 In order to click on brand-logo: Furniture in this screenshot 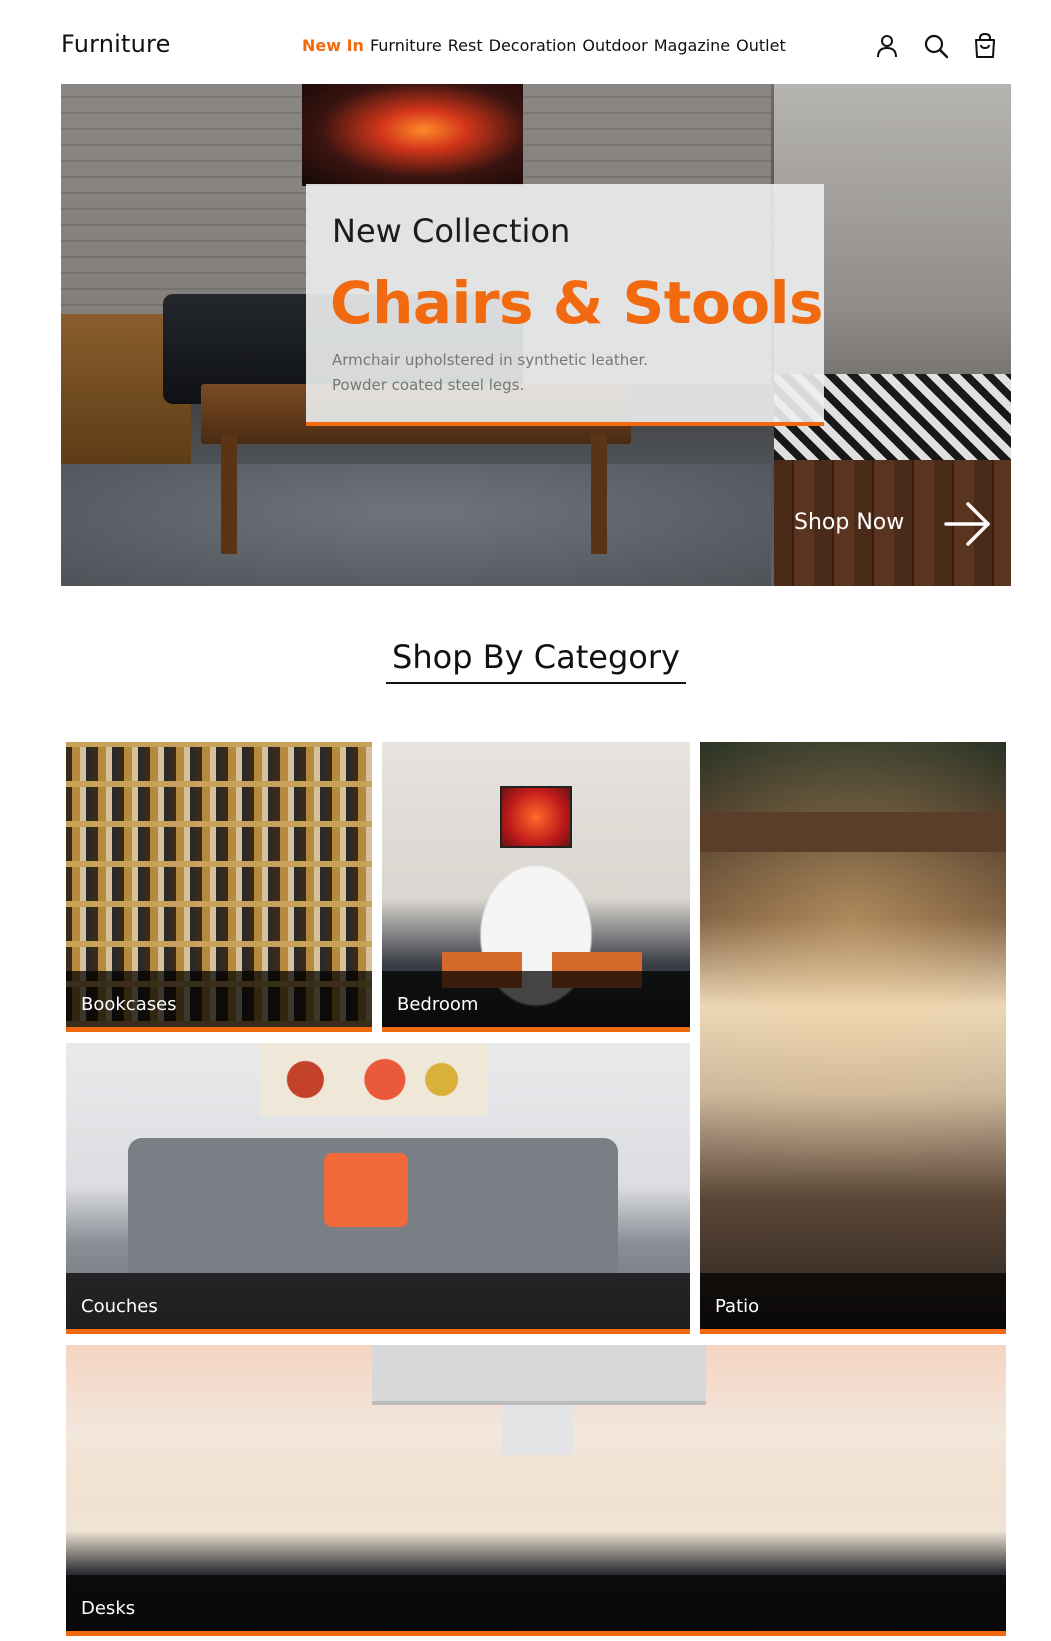, I will do `click(116, 44)`.